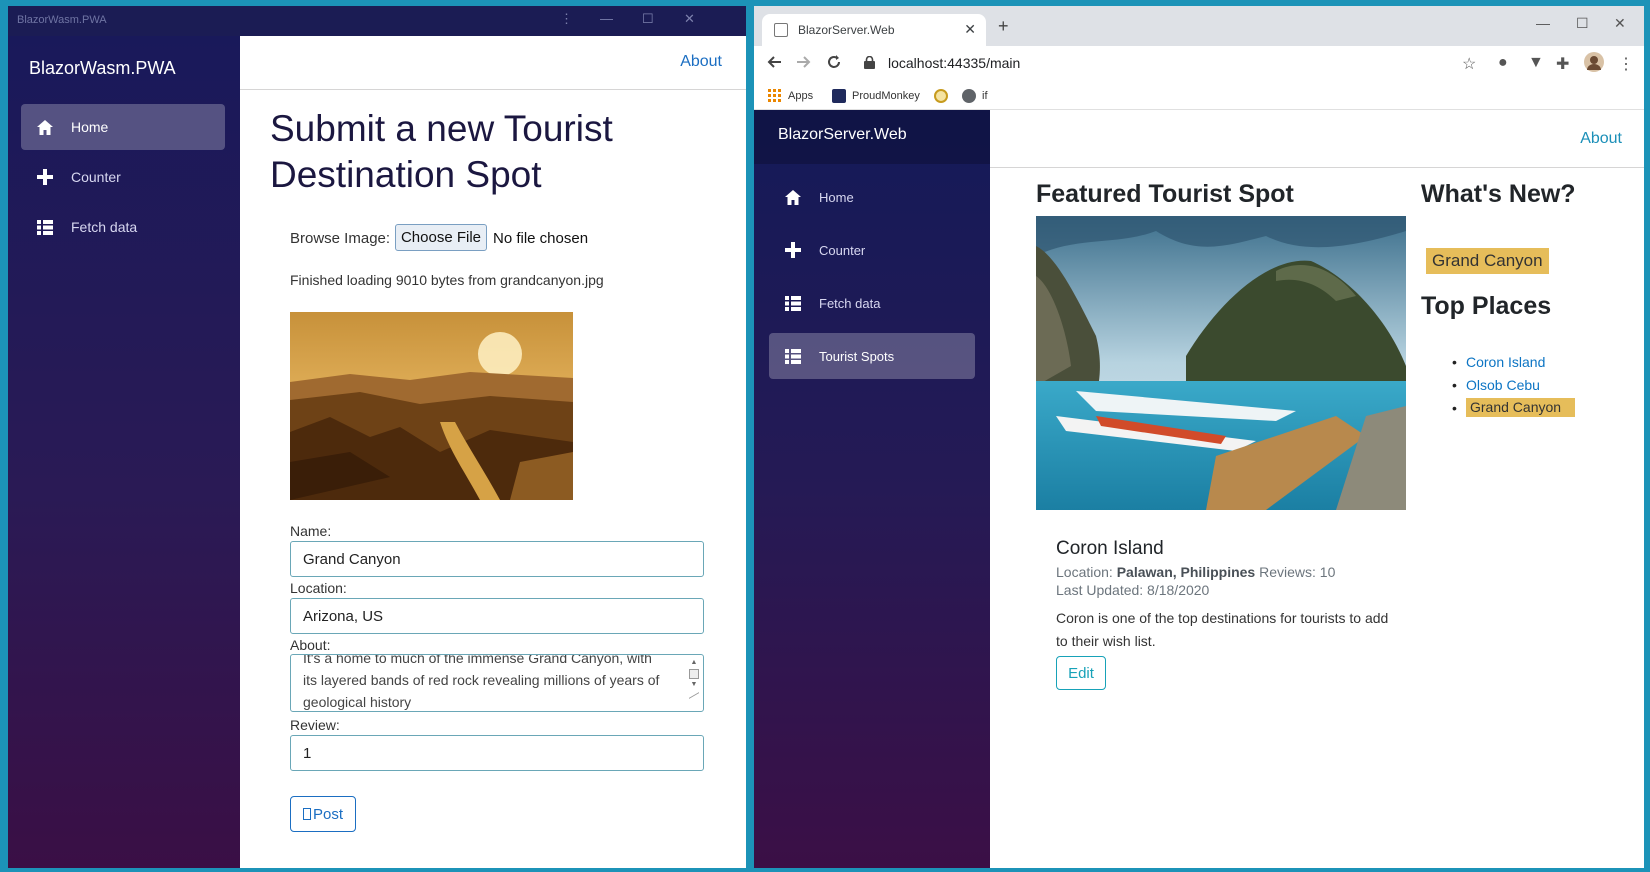 The width and height of the screenshot is (1650, 872). Describe the element at coordinates (441, 237) in the screenshot. I see `choose-file-button: Choose File` at that location.